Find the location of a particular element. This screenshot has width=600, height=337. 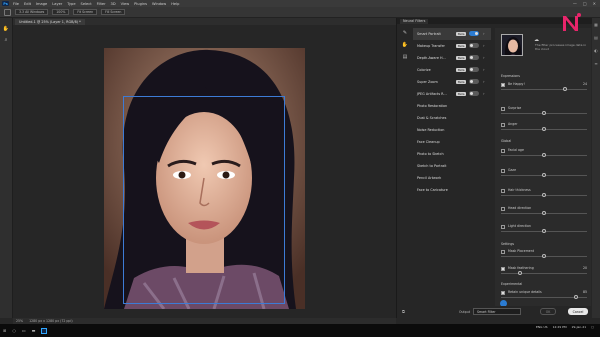

chevron-right-icon: › is located at coordinates (484, 57).